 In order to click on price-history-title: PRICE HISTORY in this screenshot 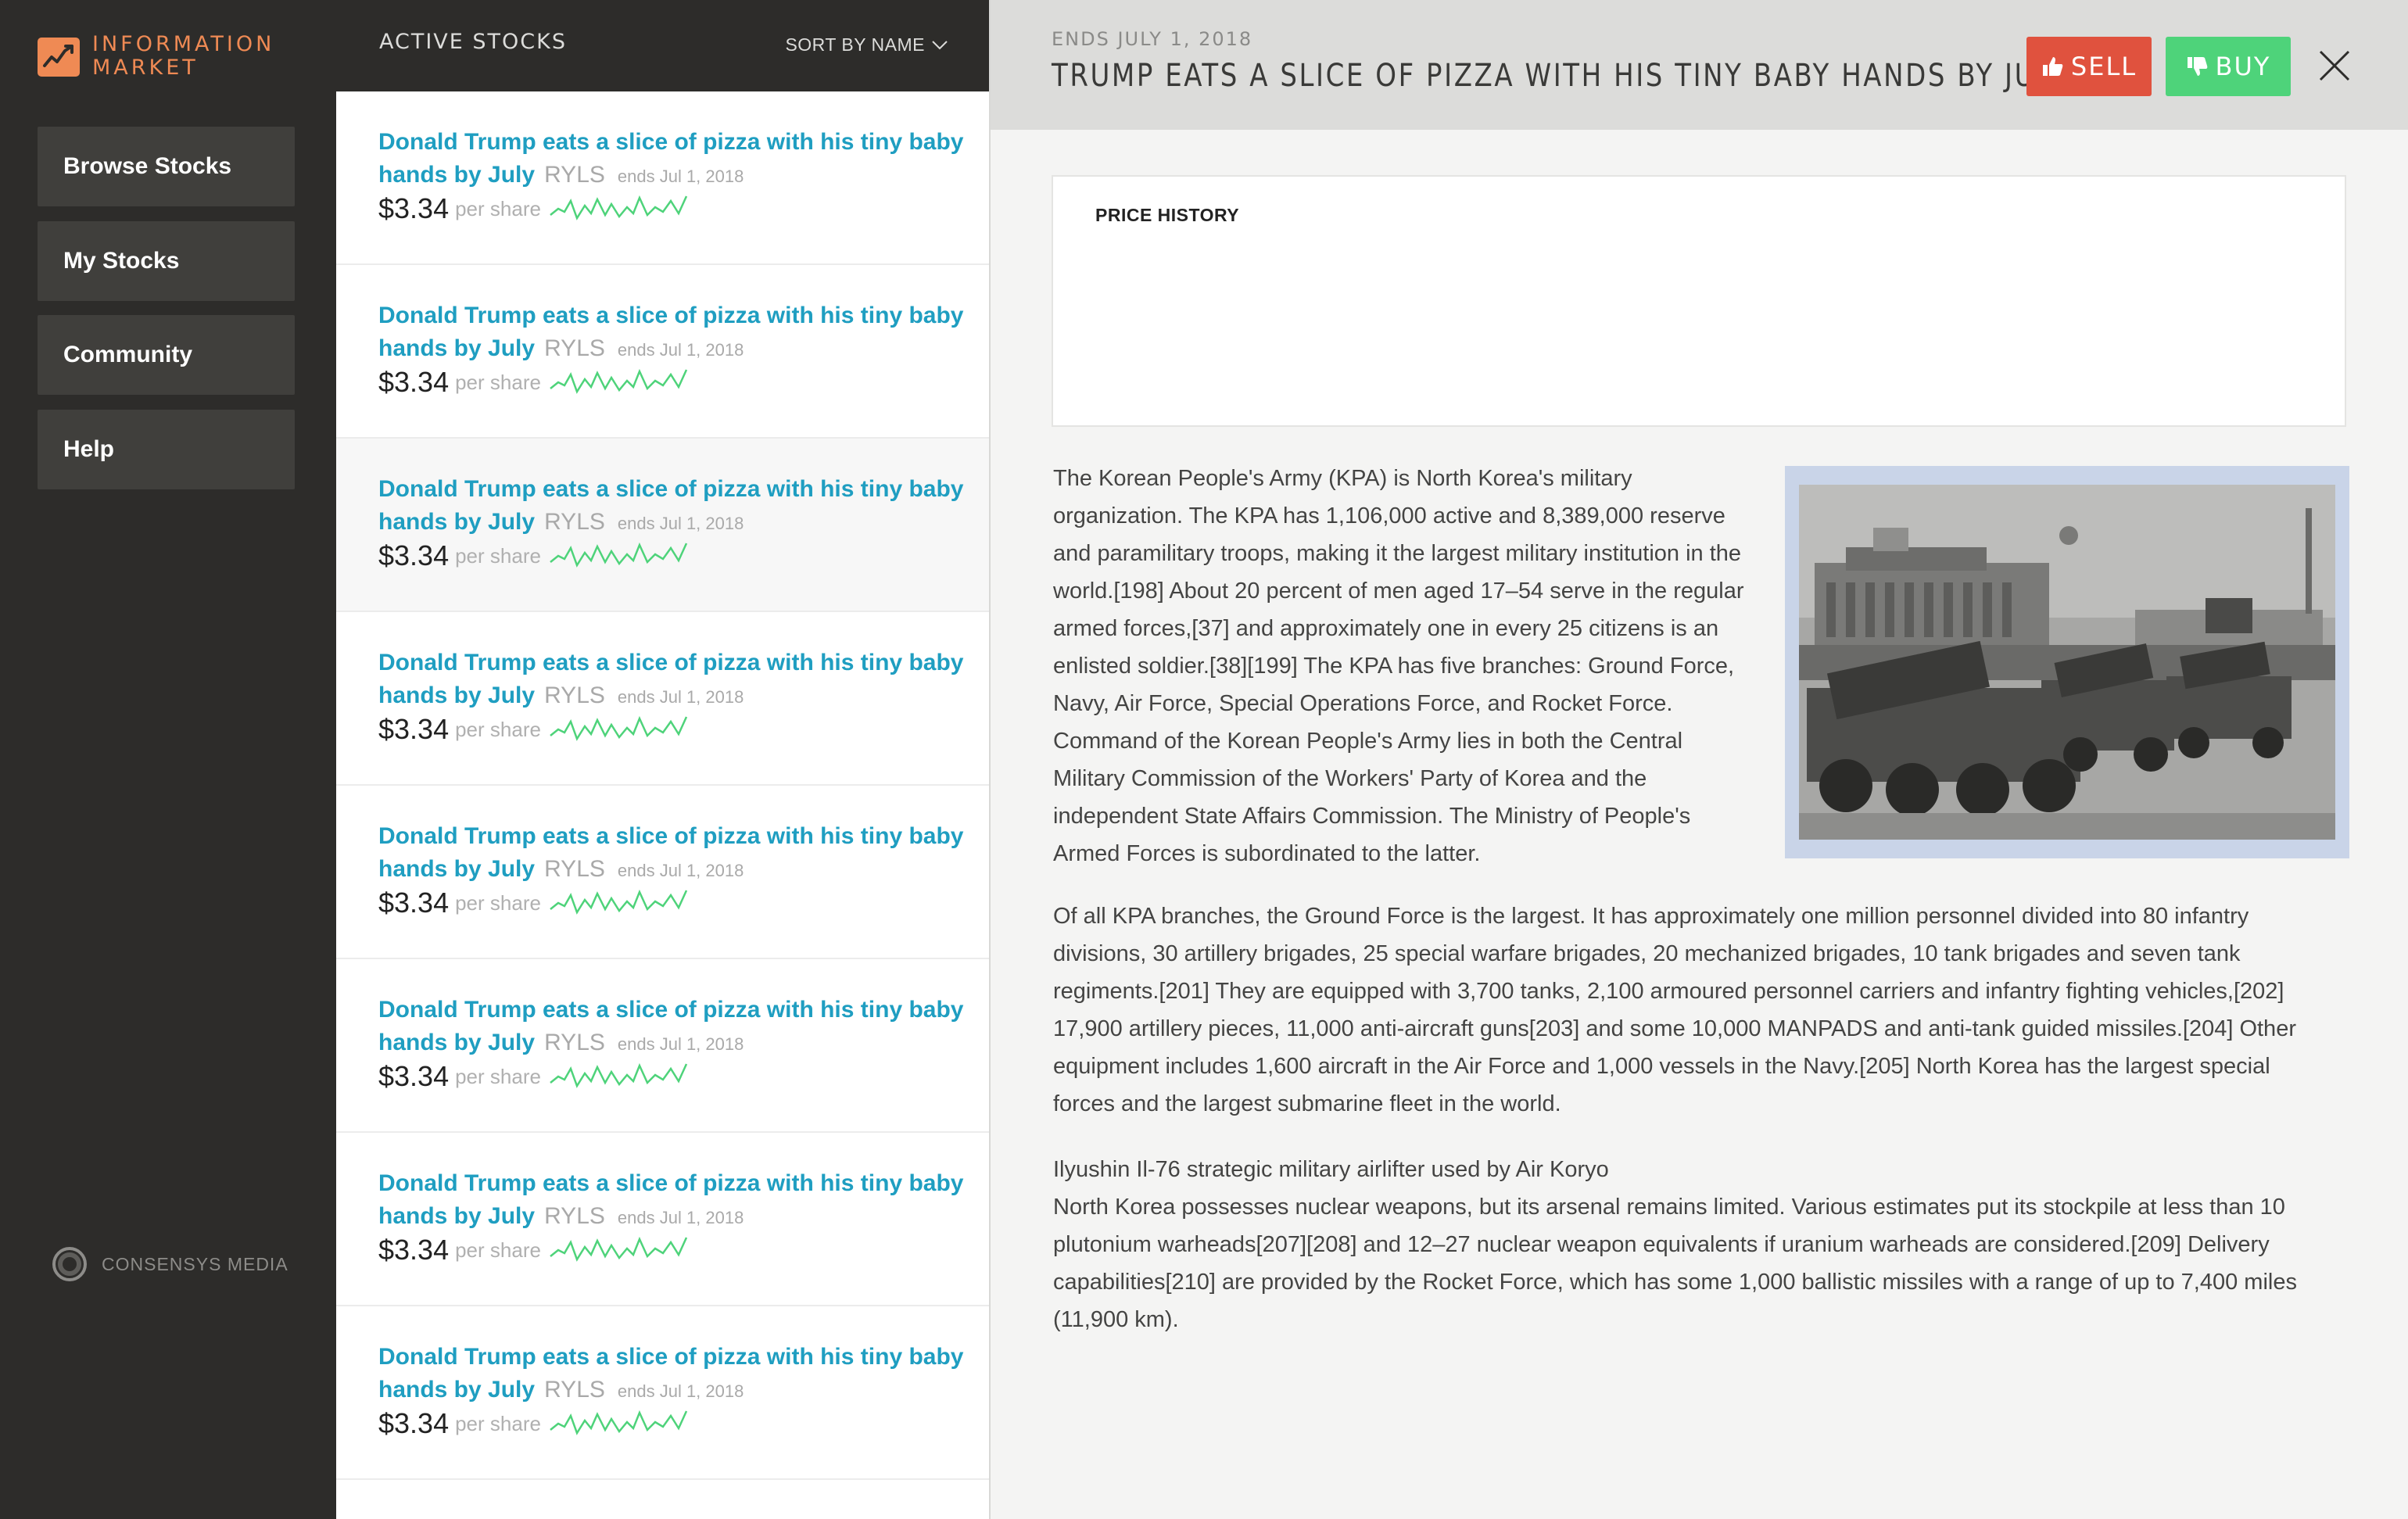, I will do `click(1167, 215)`.